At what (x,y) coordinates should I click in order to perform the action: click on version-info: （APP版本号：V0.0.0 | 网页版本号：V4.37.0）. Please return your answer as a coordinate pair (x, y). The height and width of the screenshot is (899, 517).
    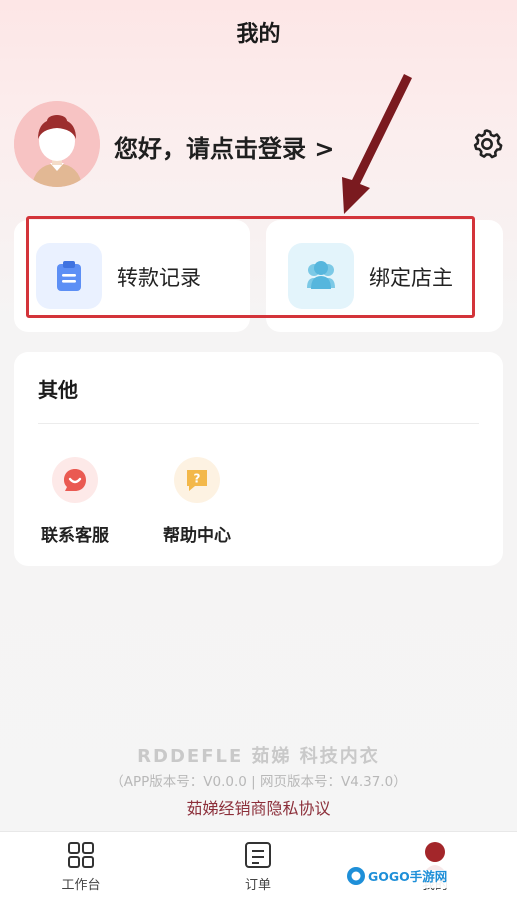
    Looking at the image, I should click on (258, 782).